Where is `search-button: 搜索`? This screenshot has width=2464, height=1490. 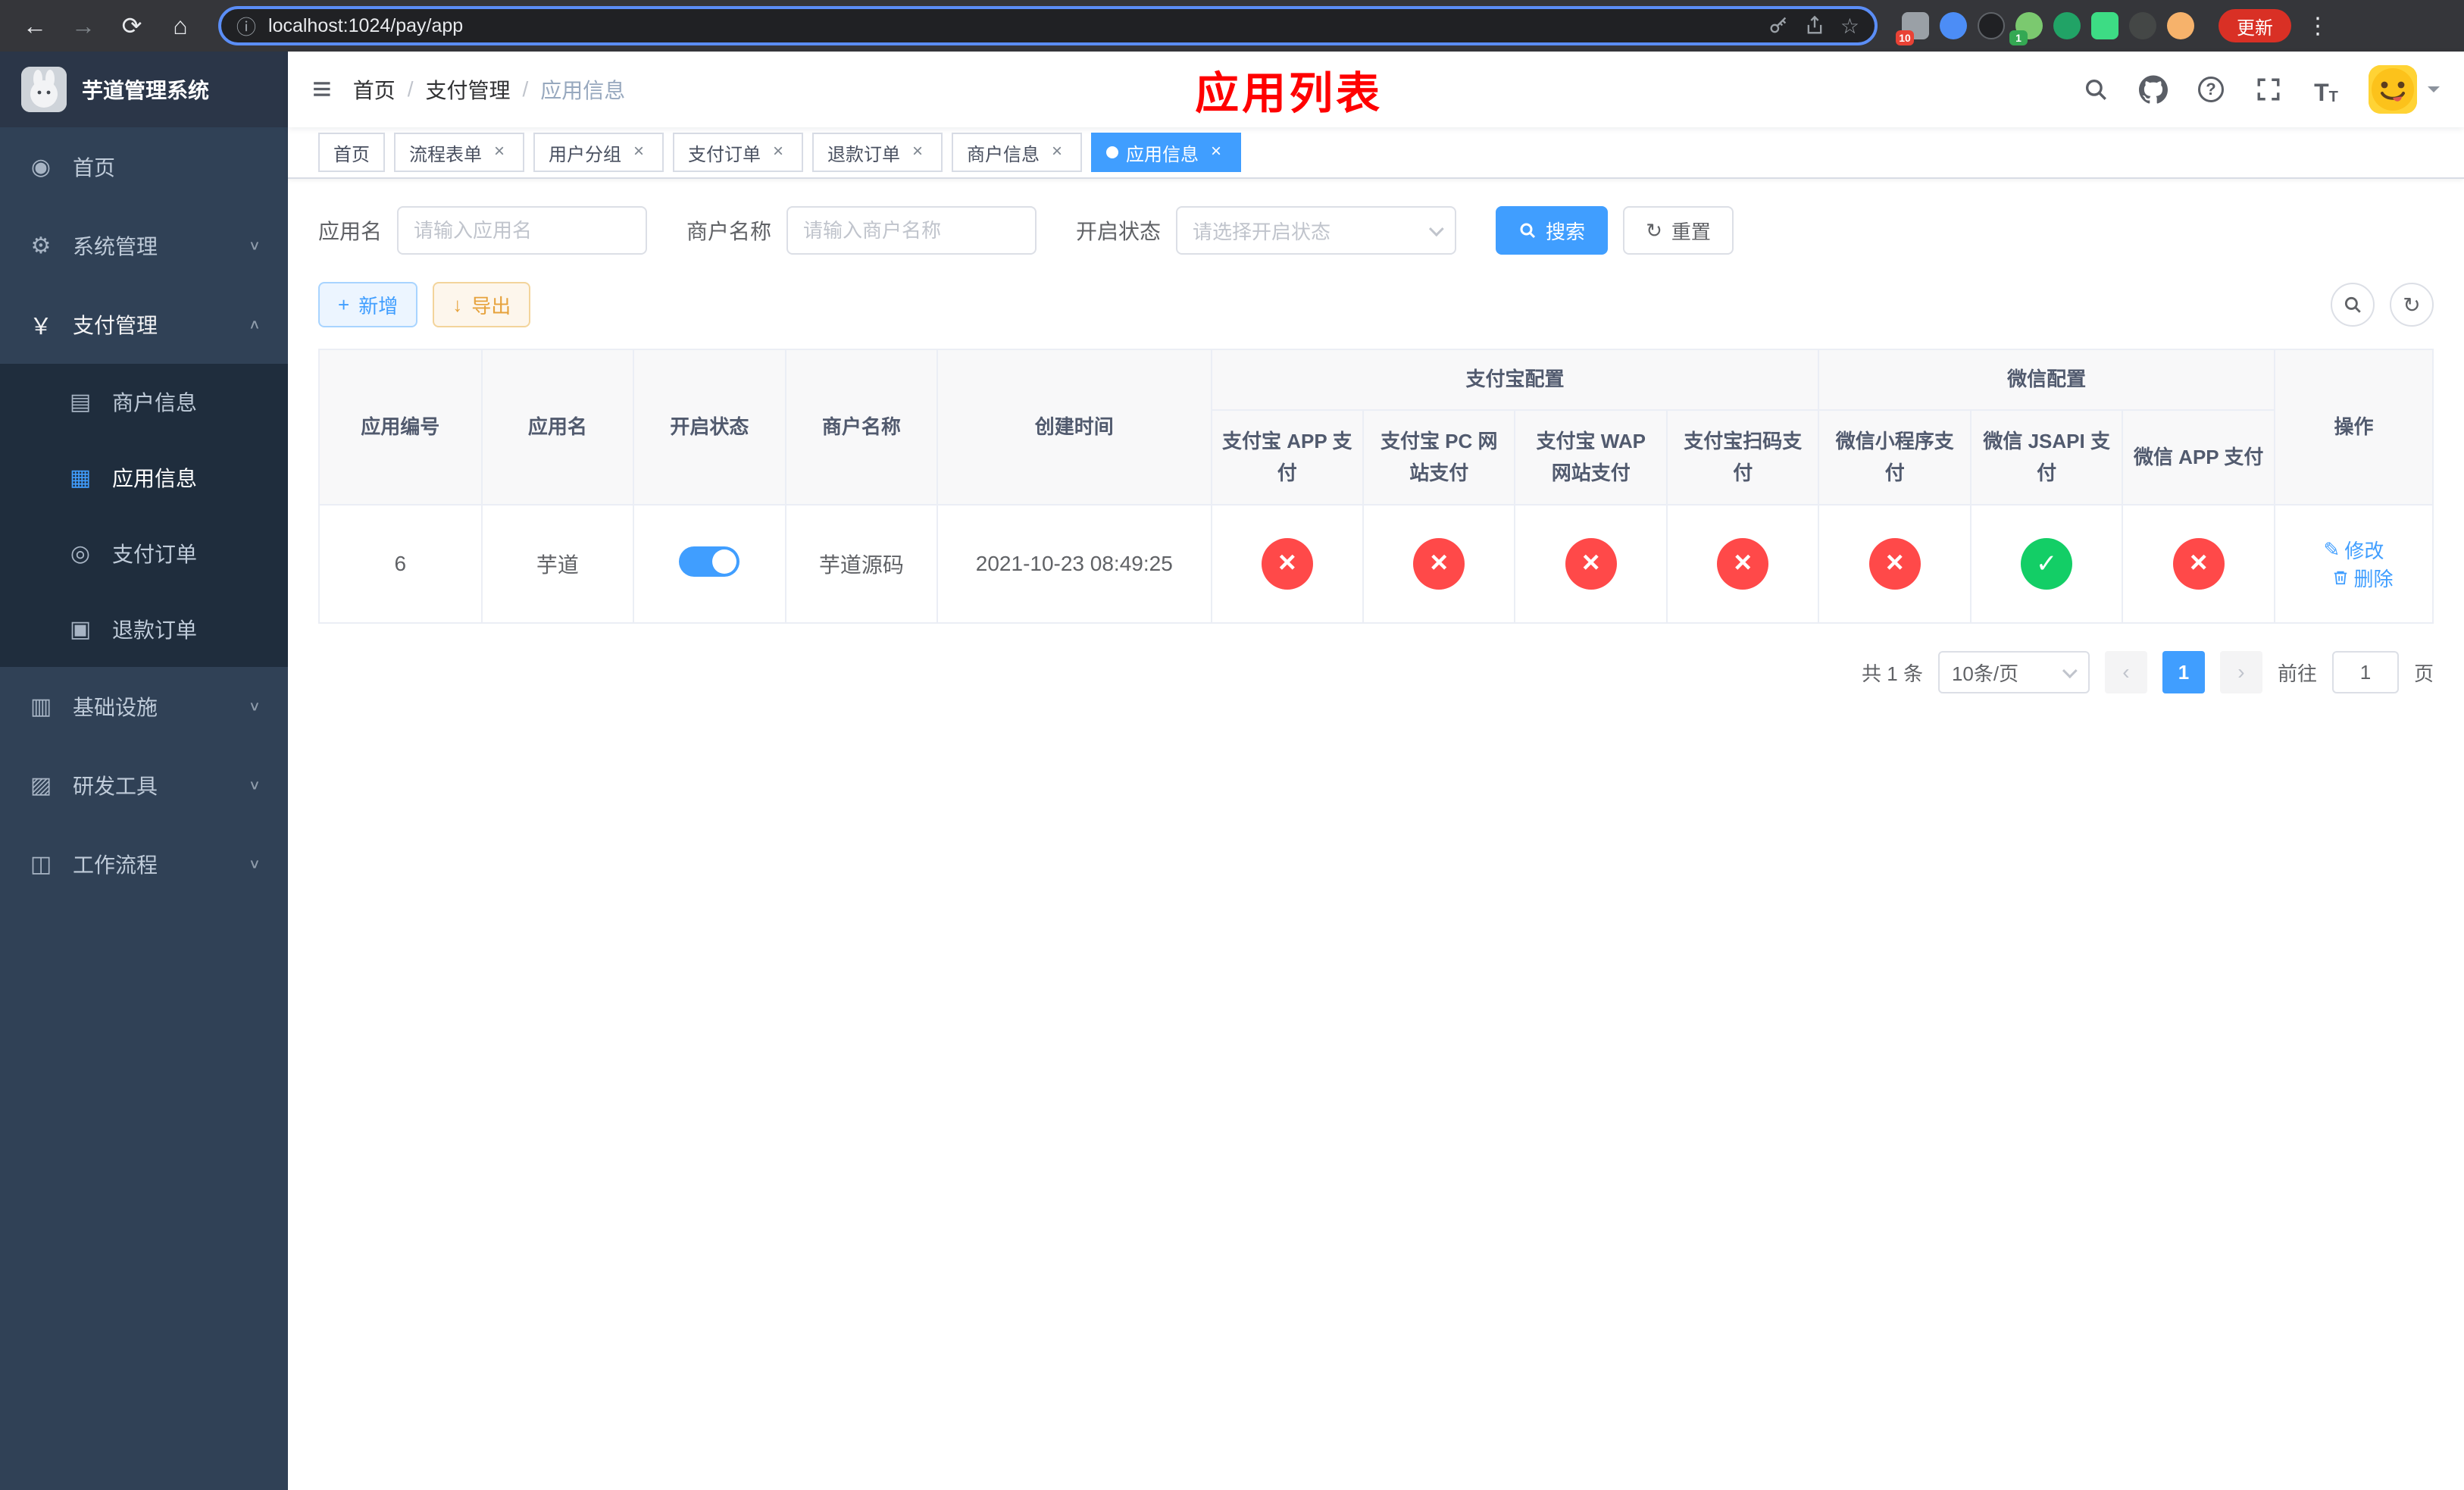 search-button: 搜索 is located at coordinates (1552, 230).